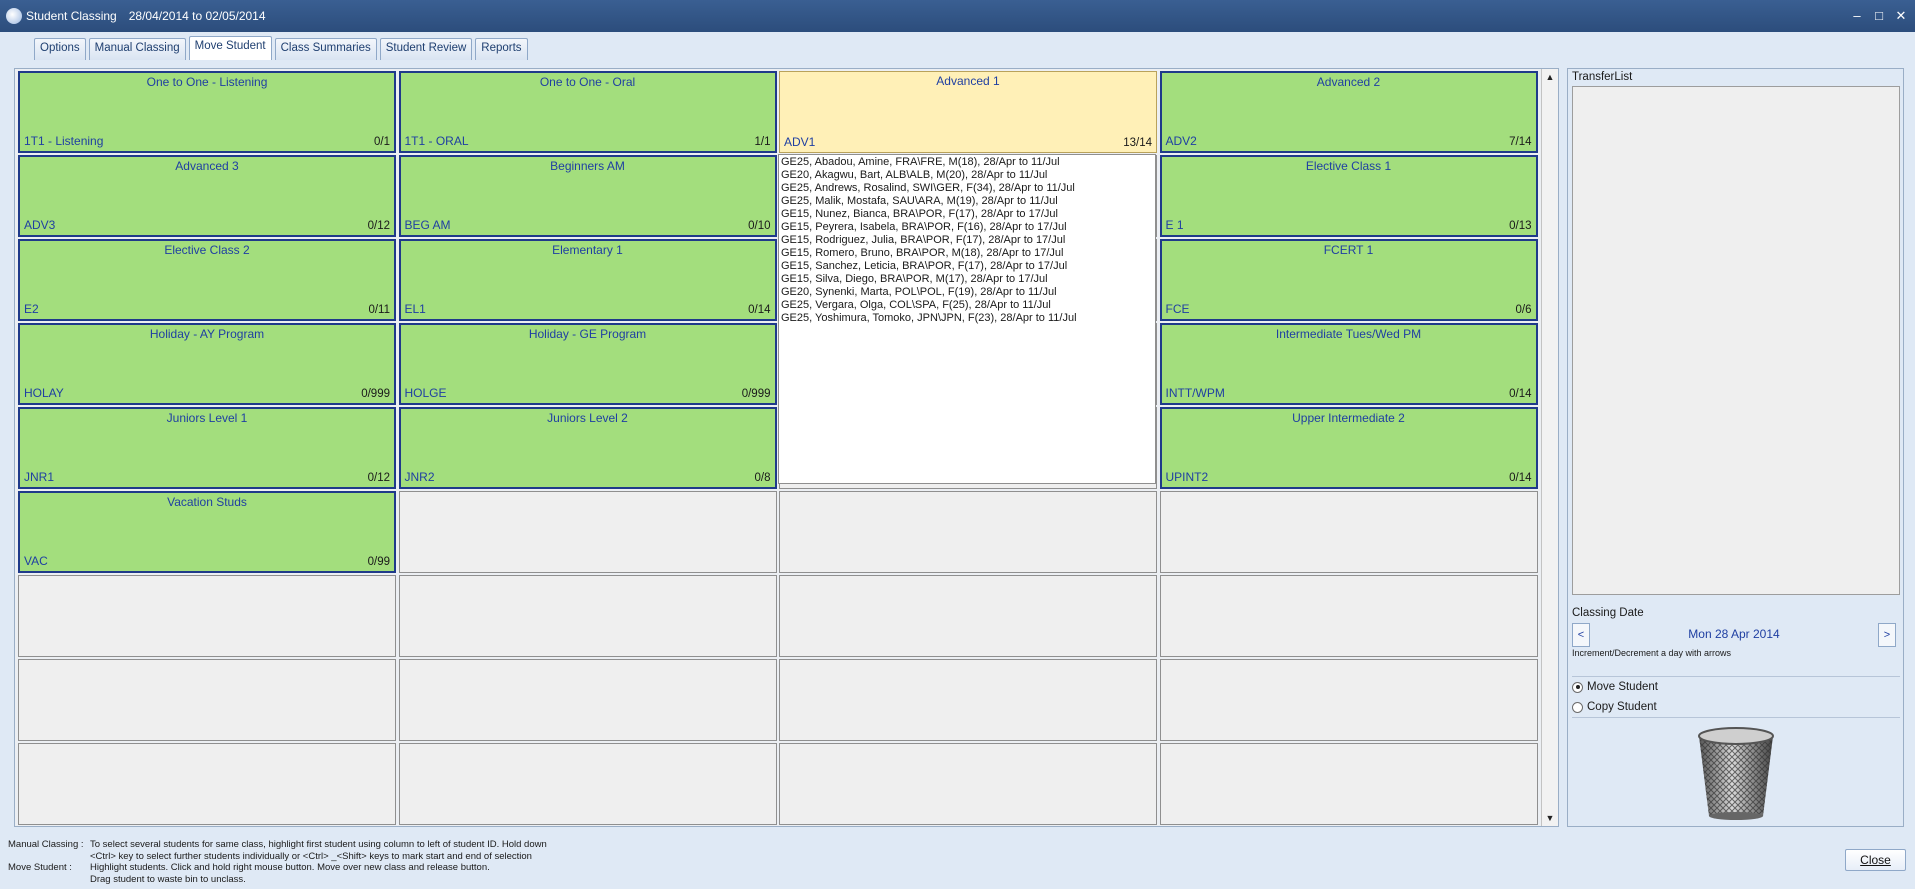 The image size is (1915, 889). I want to click on class-box: Advanced 1 ADV1 13/14, so click(968, 112).